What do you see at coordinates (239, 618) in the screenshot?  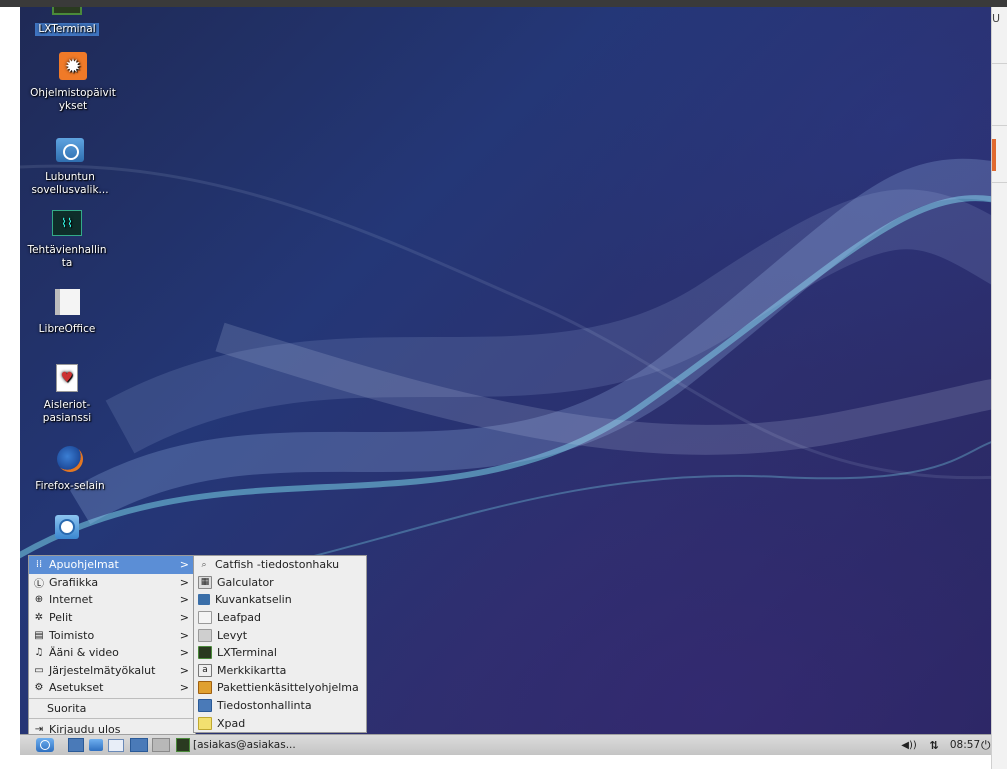 I see `submenu-item-label: Leafpad` at bounding box center [239, 618].